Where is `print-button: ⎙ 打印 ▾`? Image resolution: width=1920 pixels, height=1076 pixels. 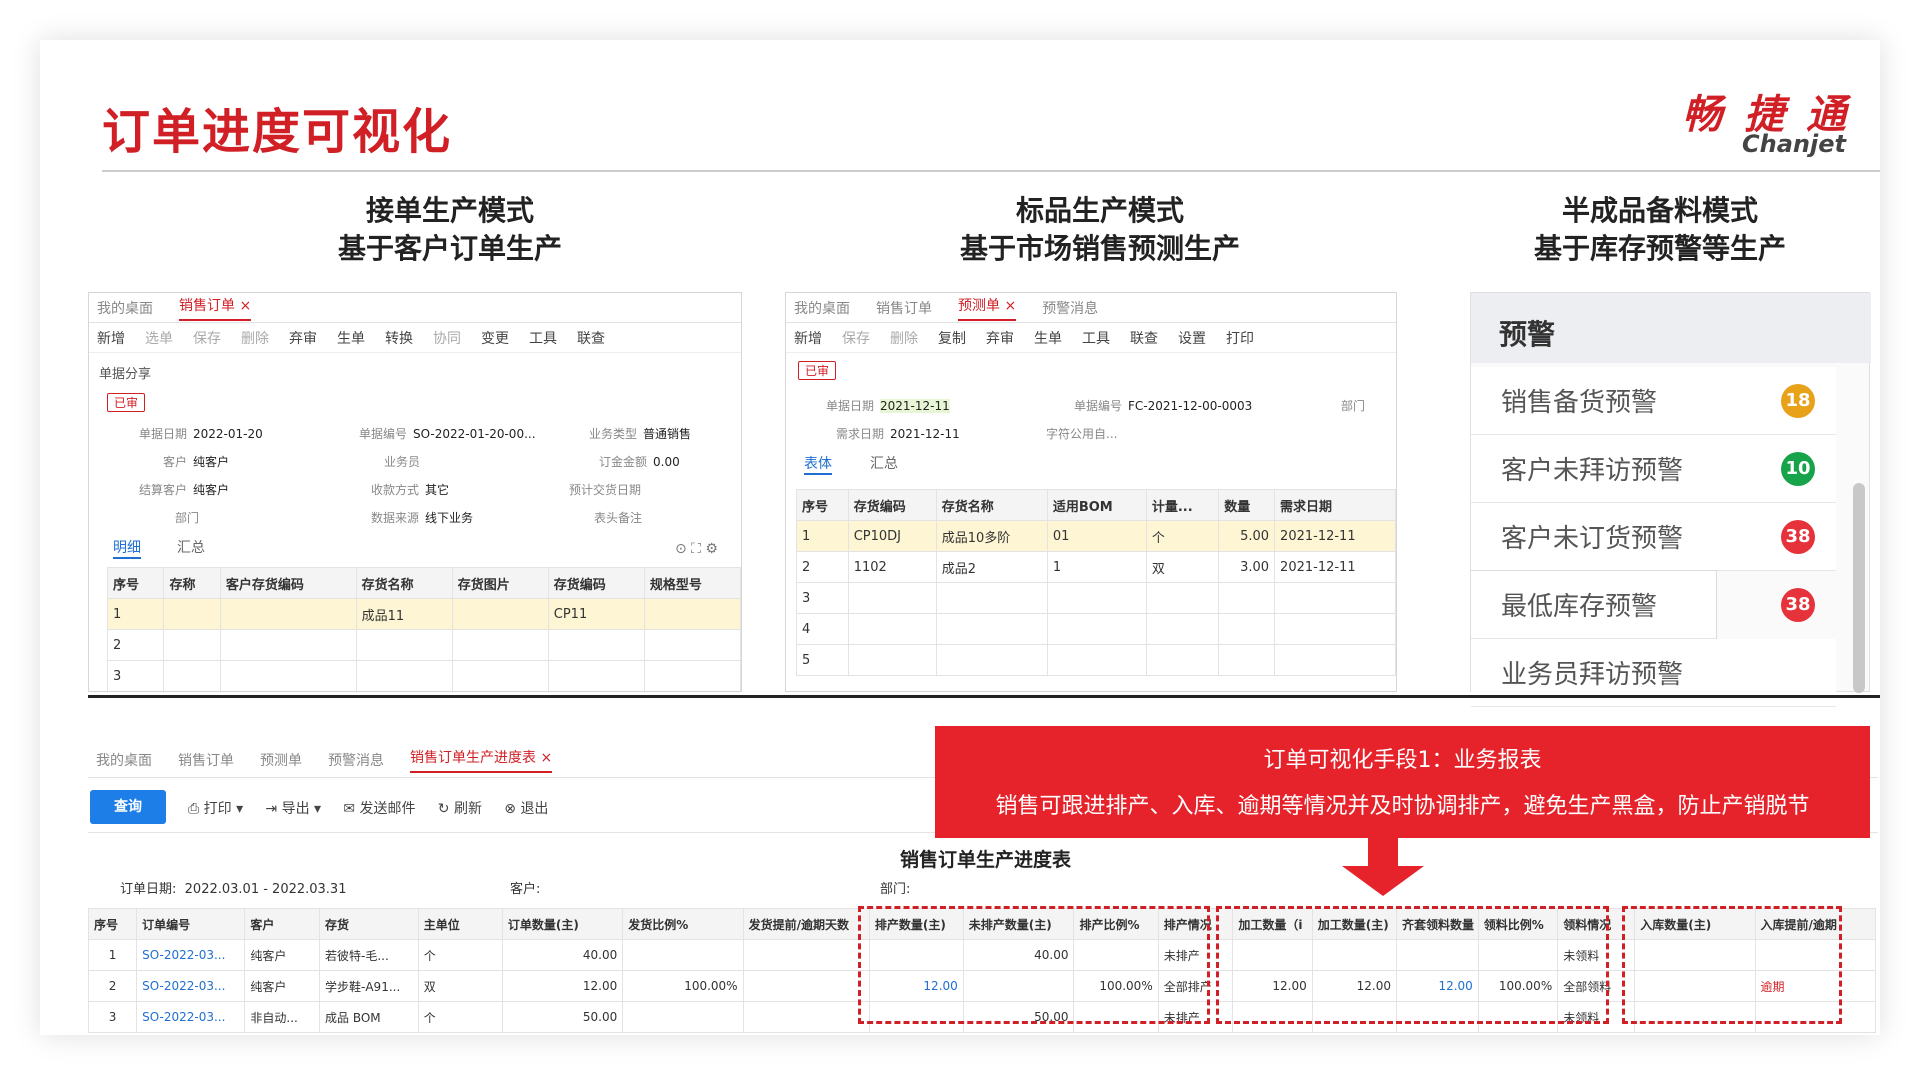 print-button: ⎙ 打印 ▾ is located at coordinates (215, 809).